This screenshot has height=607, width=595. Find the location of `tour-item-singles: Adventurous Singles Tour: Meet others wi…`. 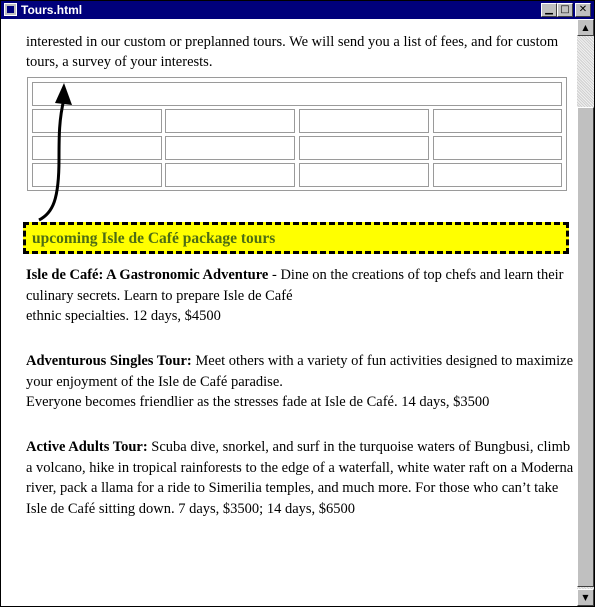

tour-item-singles: Adventurous Singles Tour: Meet others wi… is located at coordinates (301, 382).